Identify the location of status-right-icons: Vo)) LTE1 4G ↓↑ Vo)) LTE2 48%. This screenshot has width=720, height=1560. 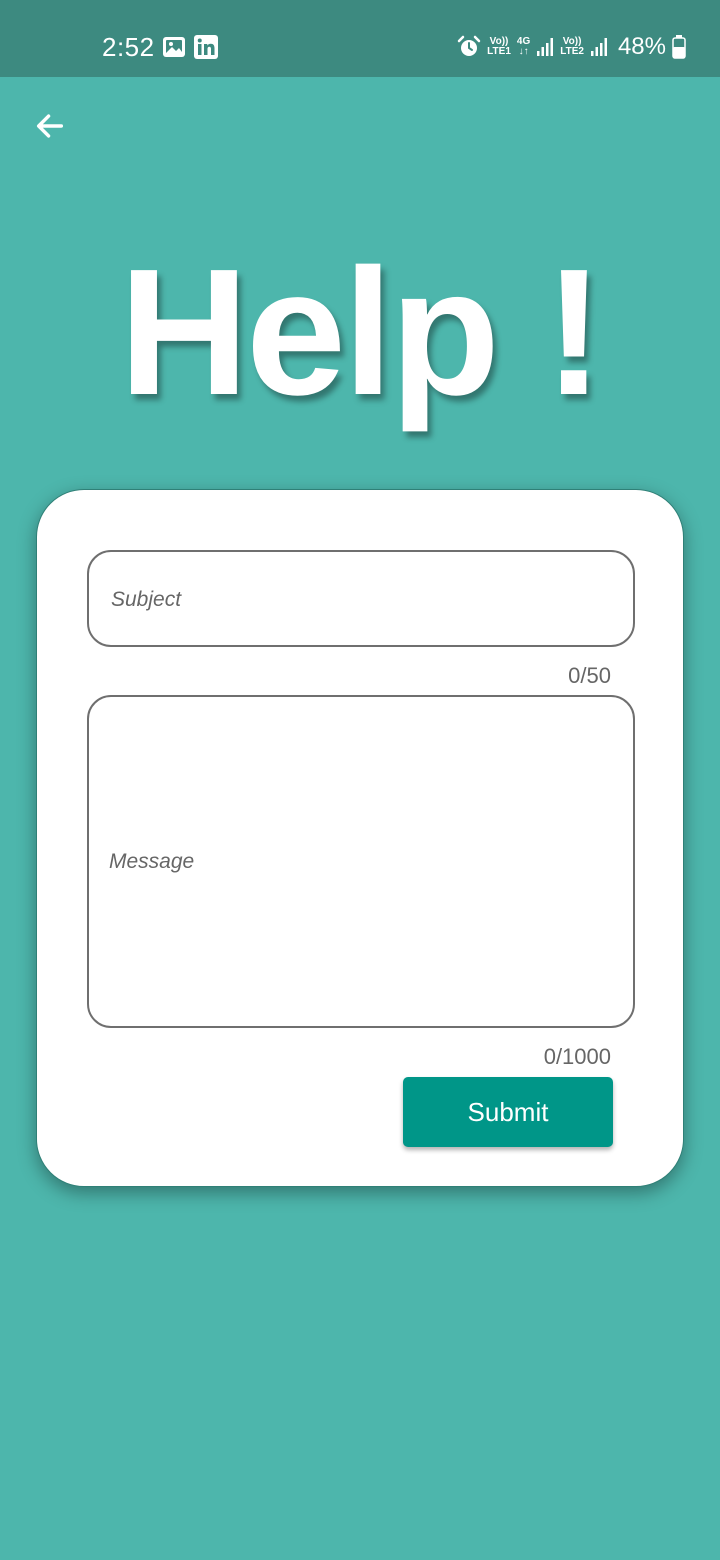
(571, 47).